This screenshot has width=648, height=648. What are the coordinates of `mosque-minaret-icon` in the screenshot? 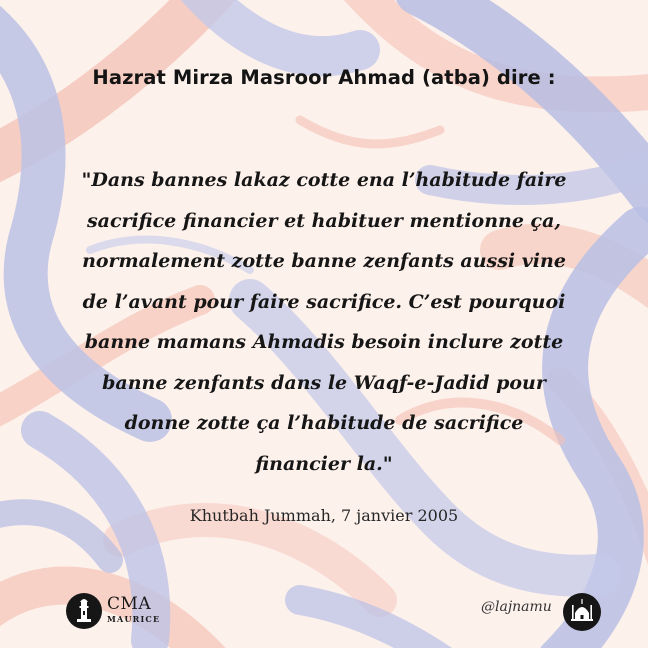 It's located at (84, 611).